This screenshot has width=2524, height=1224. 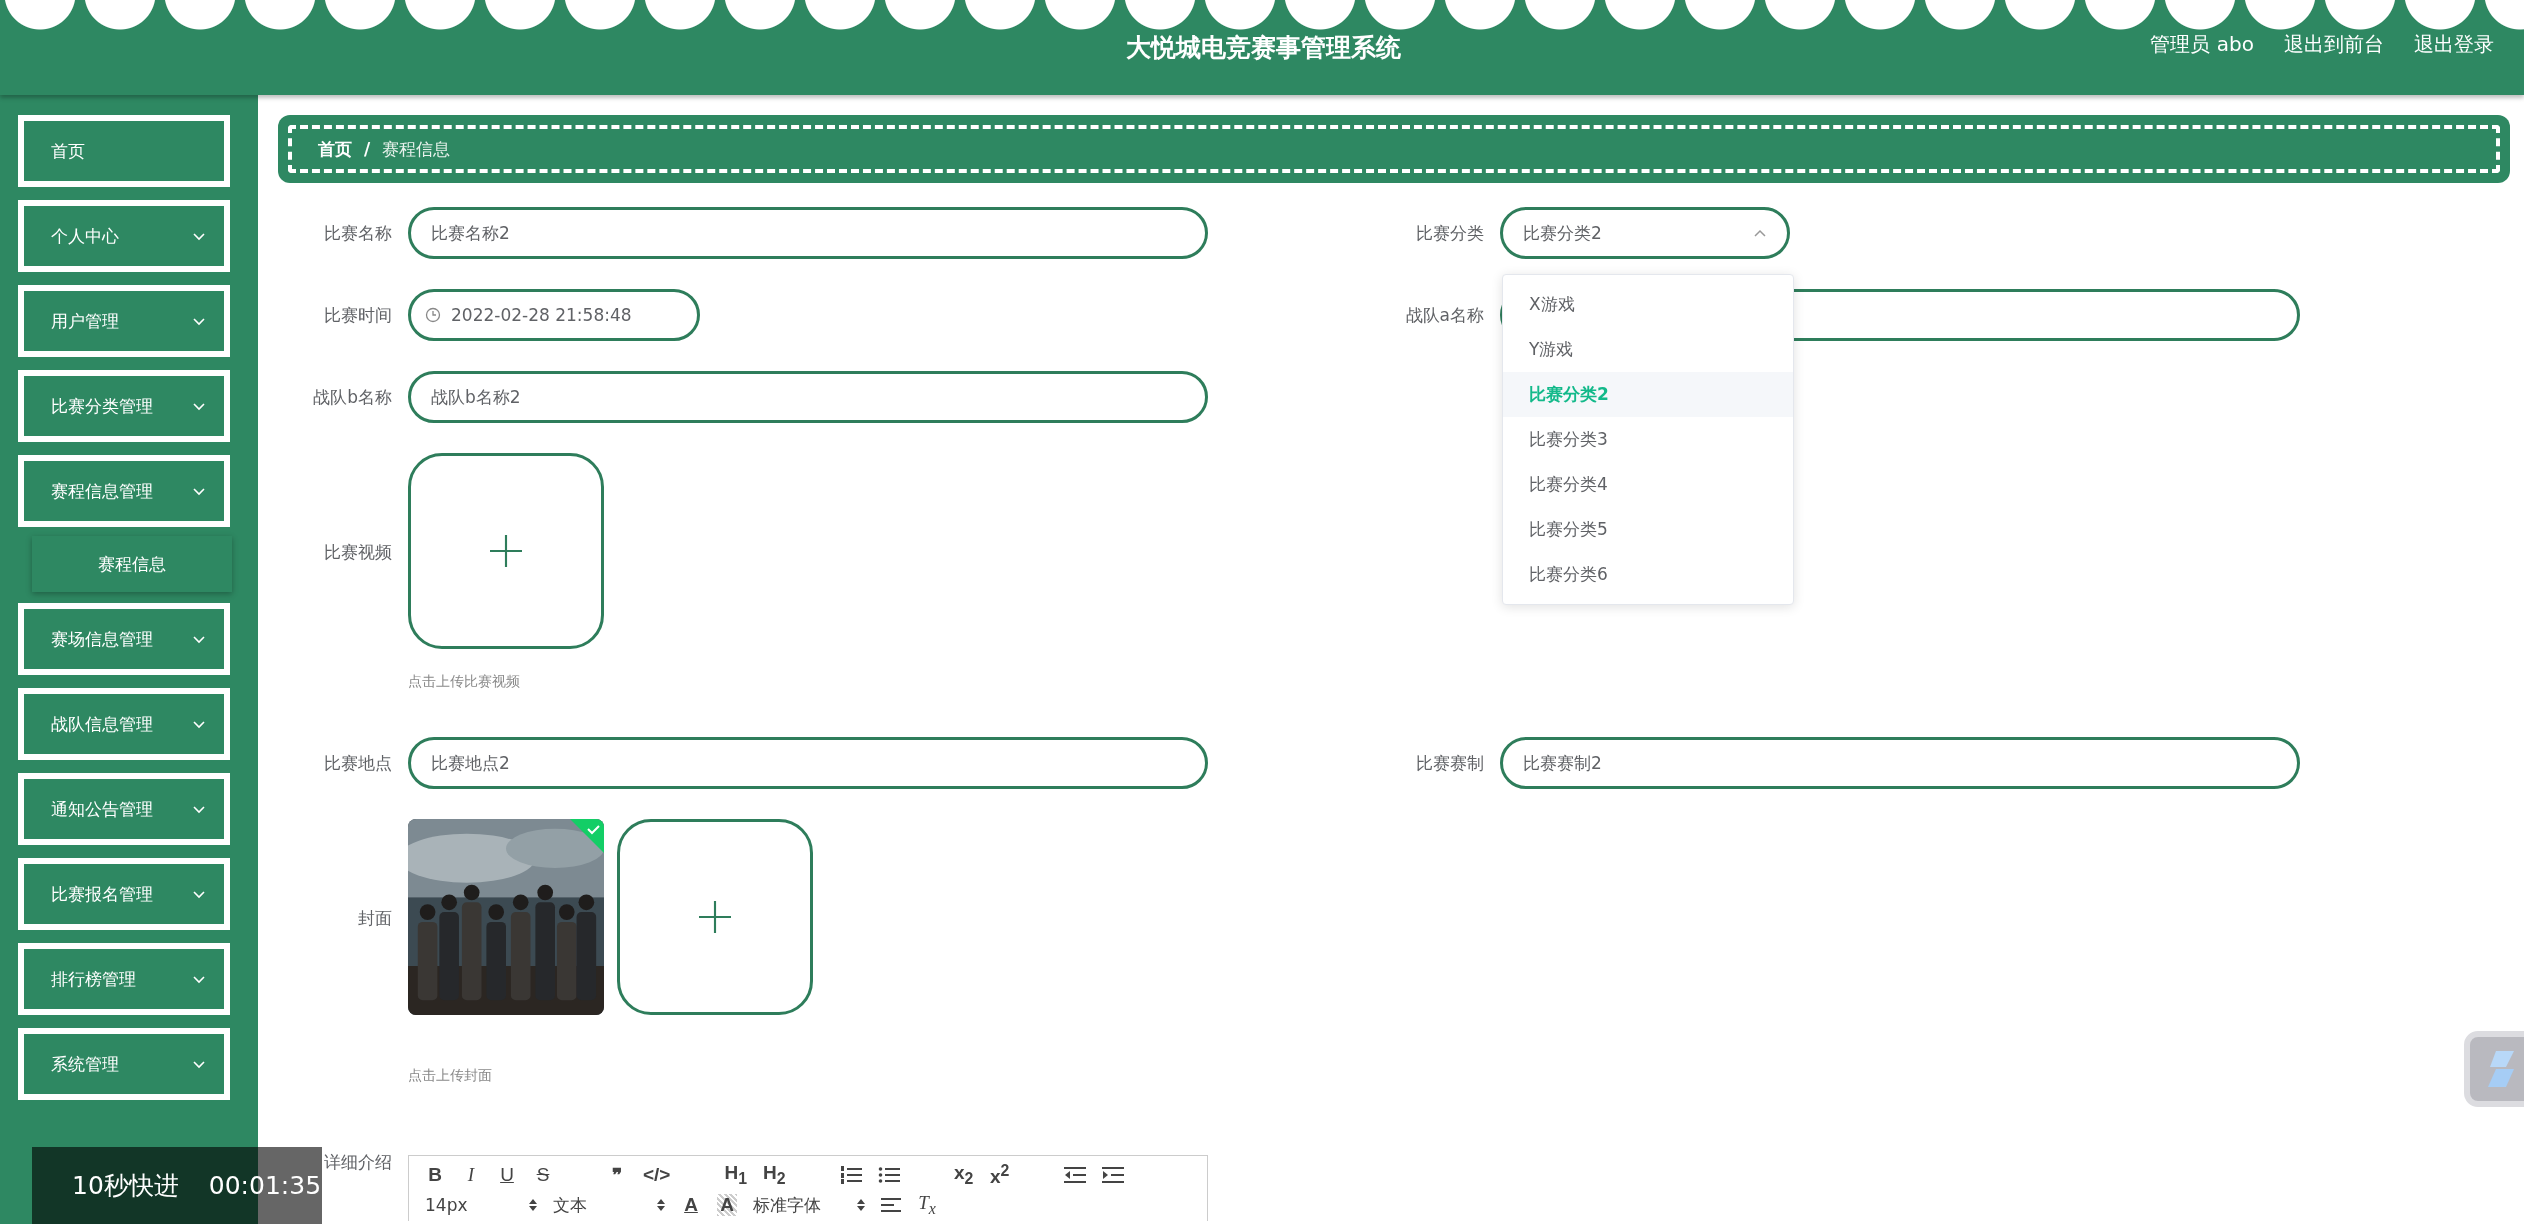 I want to click on field-label: 比赛赛制, so click(x=1449, y=763).